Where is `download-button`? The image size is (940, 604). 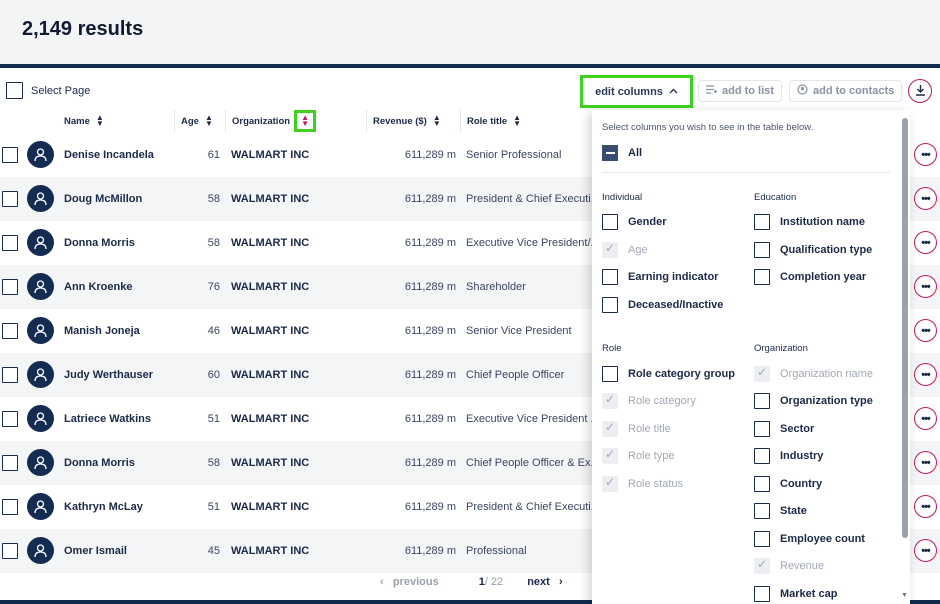
download-button is located at coordinates (920, 91).